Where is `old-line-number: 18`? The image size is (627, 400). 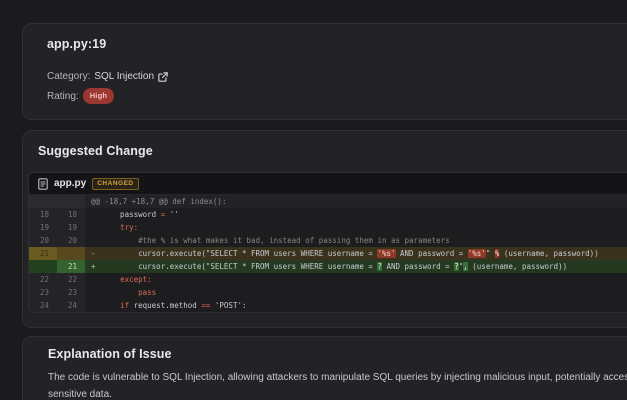
old-line-number: 18 is located at coordinates (43, 214).